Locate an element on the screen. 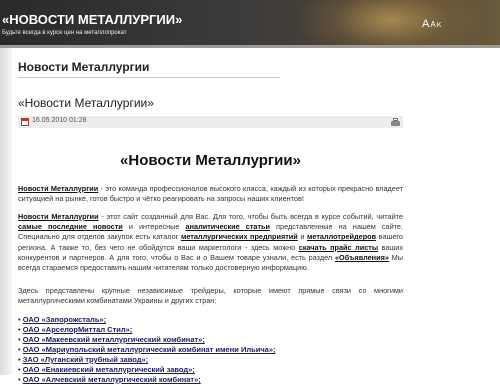 The image size is (500, 385). metallurgical-companies-link: металлургических предприятий is located at coordinates (239, 236).